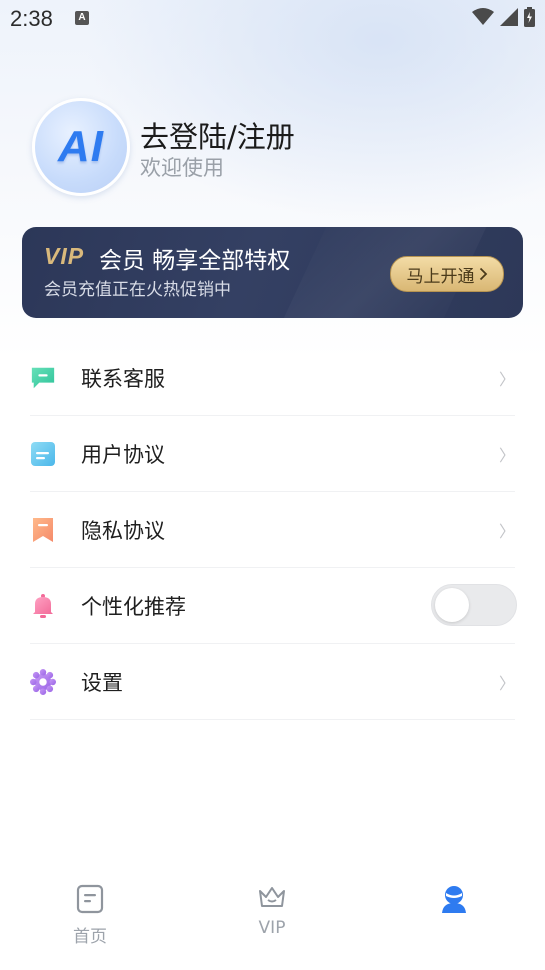 This screenshot has height=970, width=545. What do you see at coordinates (272, 928) in the screenshot?
I see `nav-vip-label: VIP` at bounding box center [272, 928].